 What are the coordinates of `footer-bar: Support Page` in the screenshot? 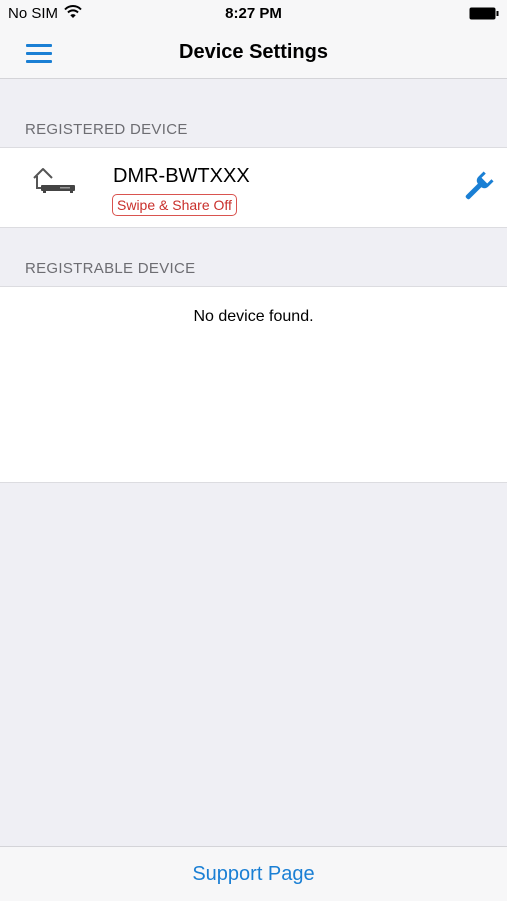 It's located at (253, 873).